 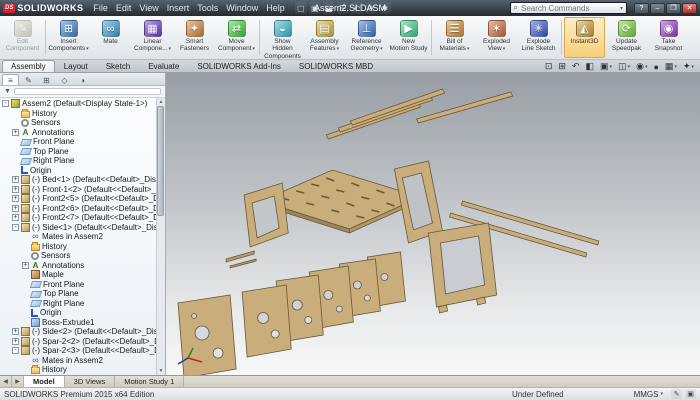 I want to click on tab-evaluate: Evaluate, so click(x=163, y=66).